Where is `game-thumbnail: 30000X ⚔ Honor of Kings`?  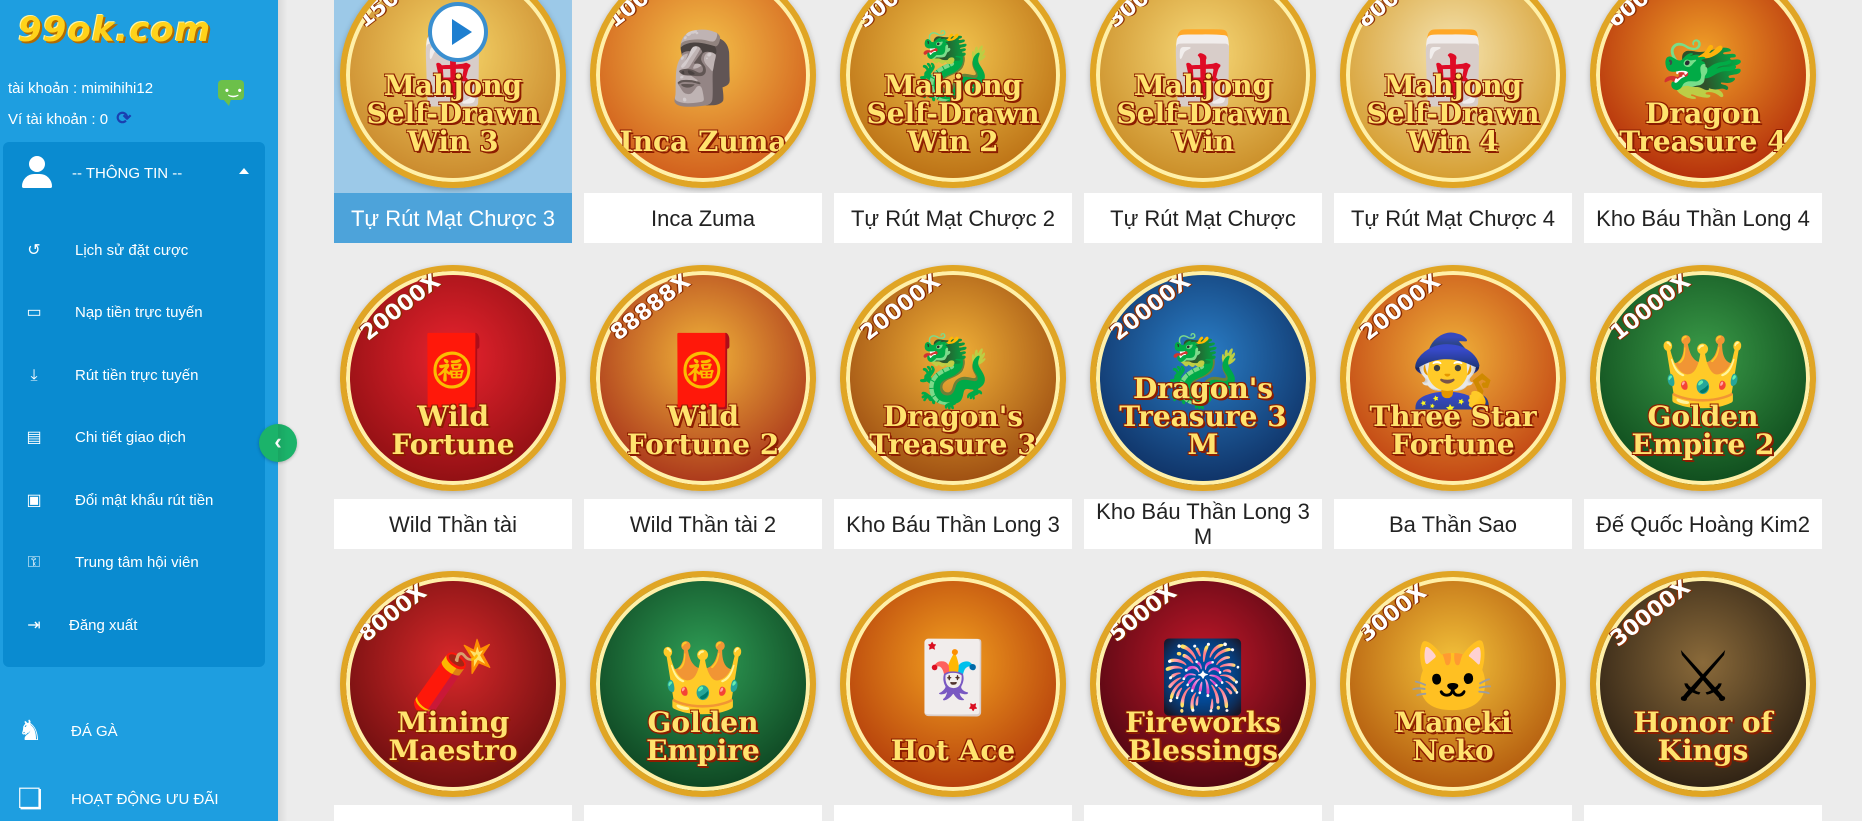
game-thumbnail: 30000X ⚔ Honor of Kings is located at coordinates (1703, 684).